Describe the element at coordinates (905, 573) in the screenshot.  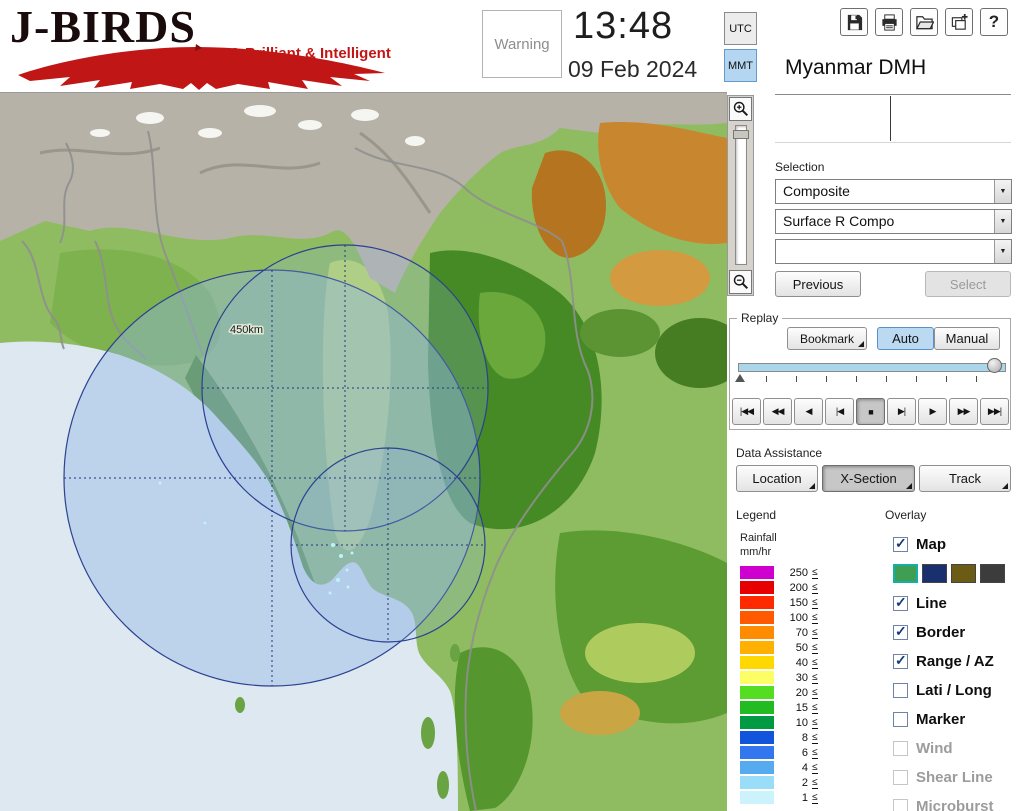
I see `map-style-terrain-green` at that location.